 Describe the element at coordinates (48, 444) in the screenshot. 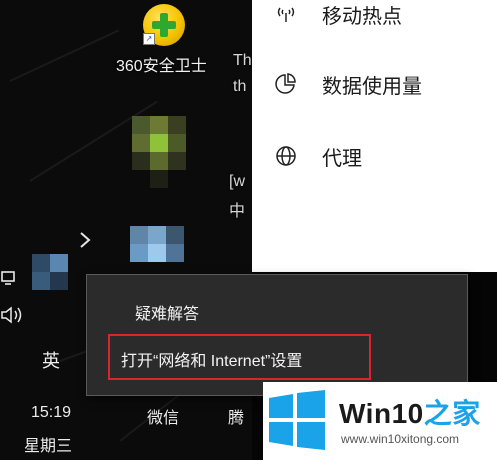

I see `clock-weekday: 星期三` at that location.